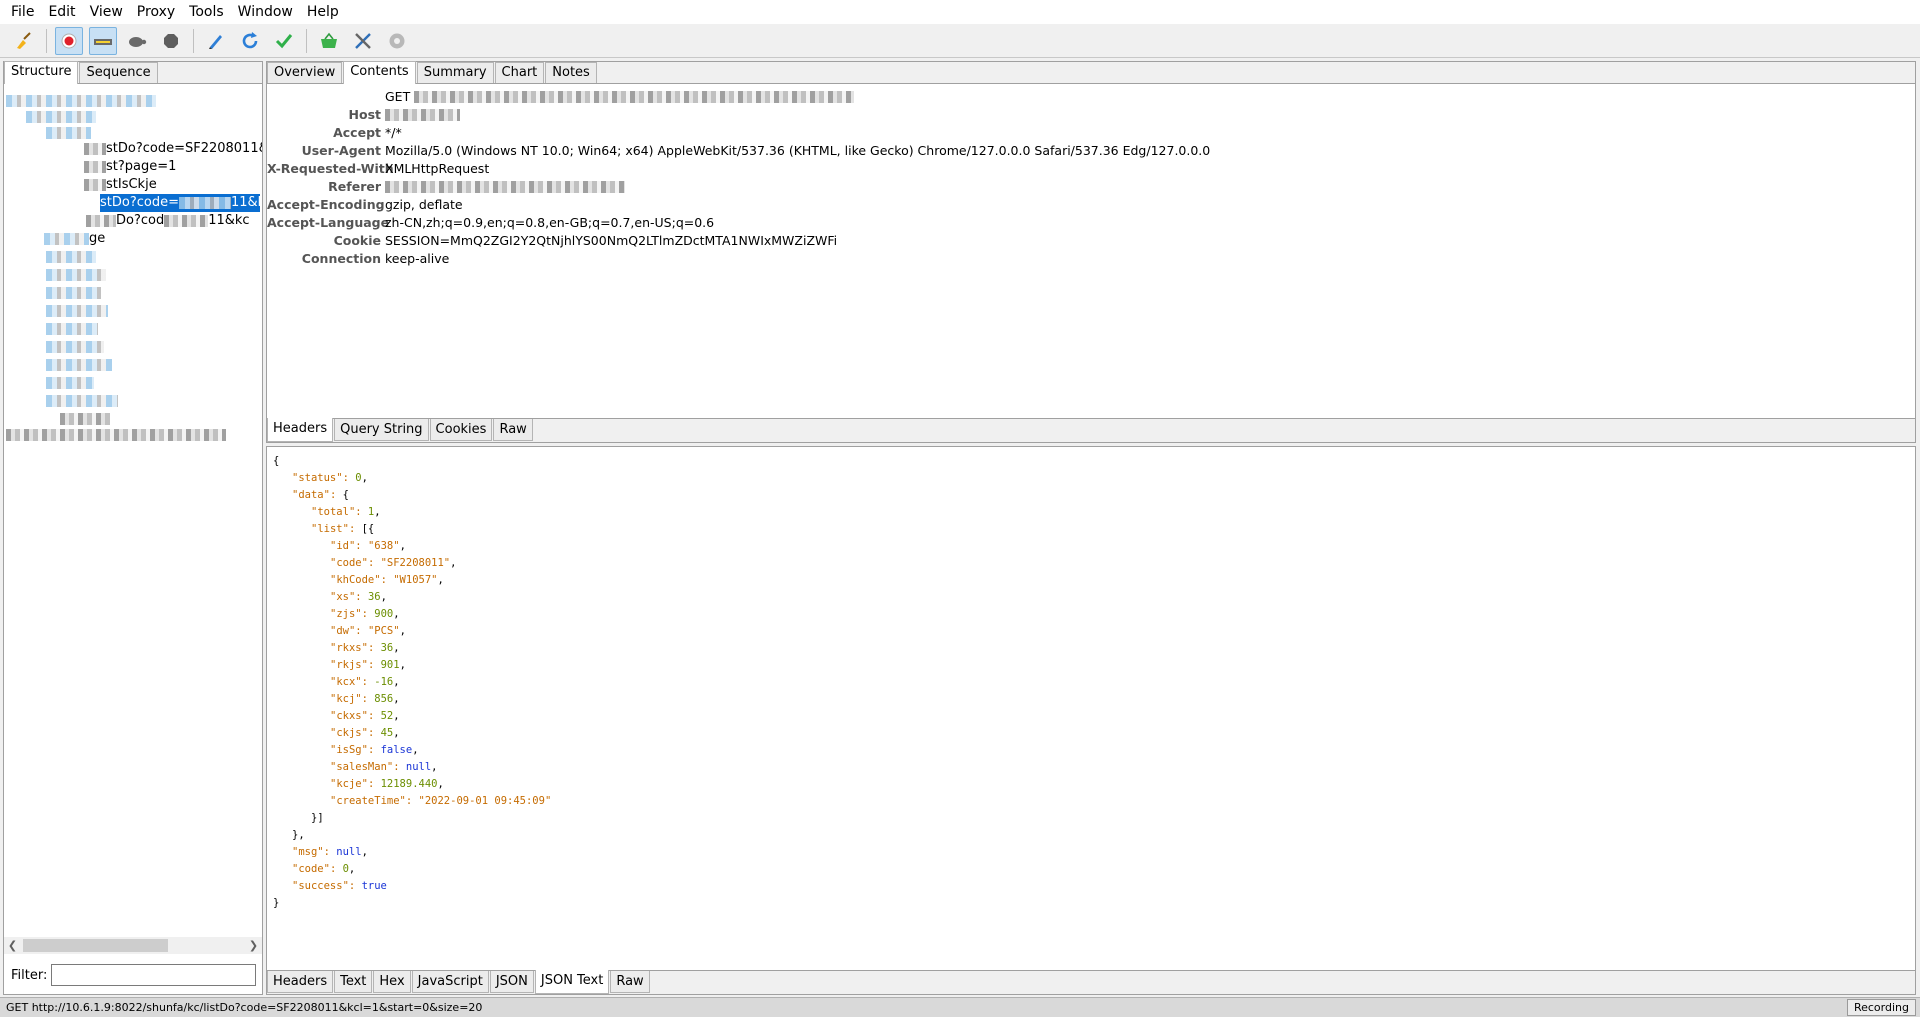 Image resolution: width=1920 pixels, height=1017 pixels. Describe the element at coordinates (41, 72) in the screenshot. I see `tab-structure: Structure` at that location.